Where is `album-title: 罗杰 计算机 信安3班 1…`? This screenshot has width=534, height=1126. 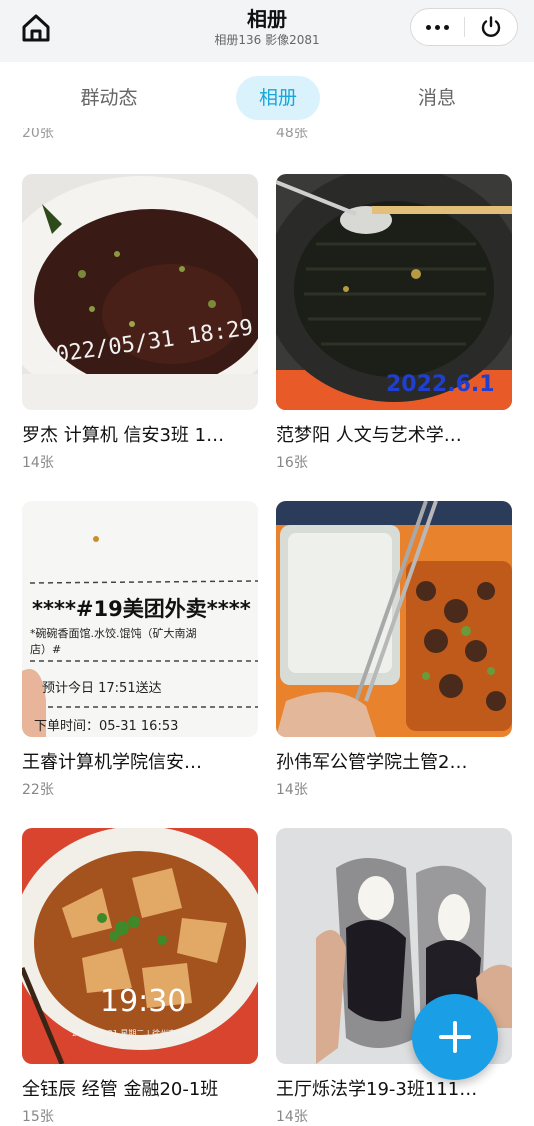 album-title: 罗杰 计算机 信安3班 1… is located at coordinates (123, 435).